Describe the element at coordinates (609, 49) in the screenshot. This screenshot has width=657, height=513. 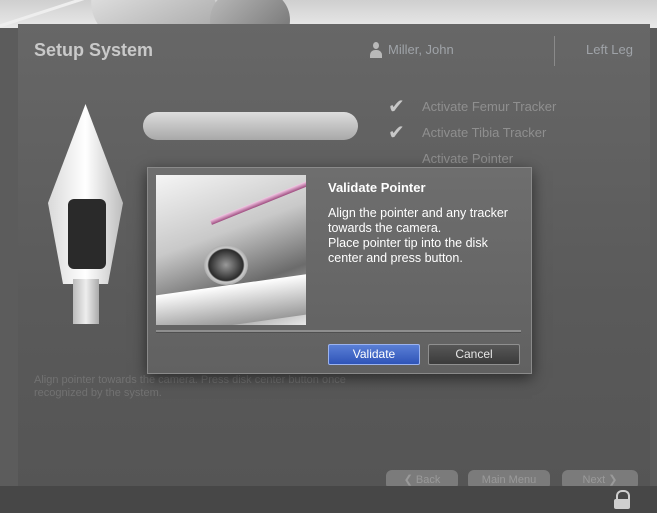
I see `operative-side: Left Leg` at that location.